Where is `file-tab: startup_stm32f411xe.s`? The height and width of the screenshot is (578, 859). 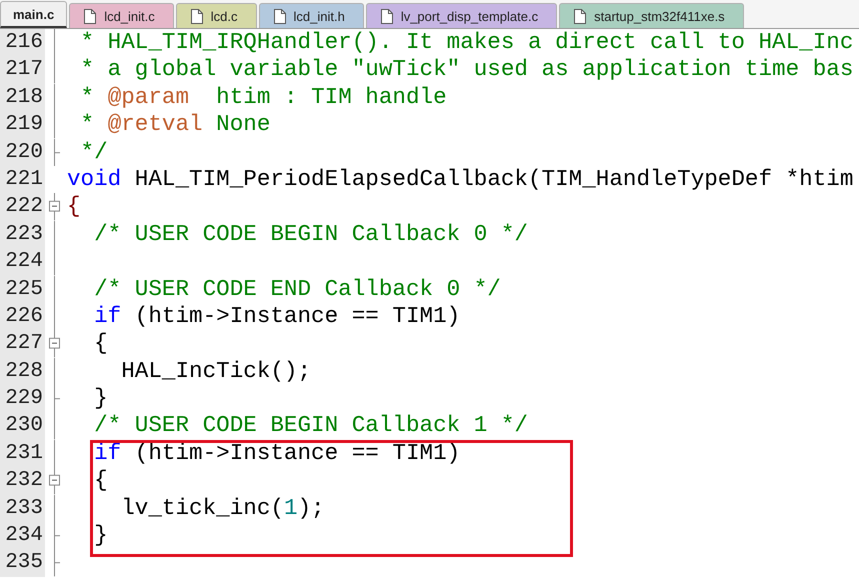
file-tab: startup_stm32f411xe.s is located at coordinates (651, 15).